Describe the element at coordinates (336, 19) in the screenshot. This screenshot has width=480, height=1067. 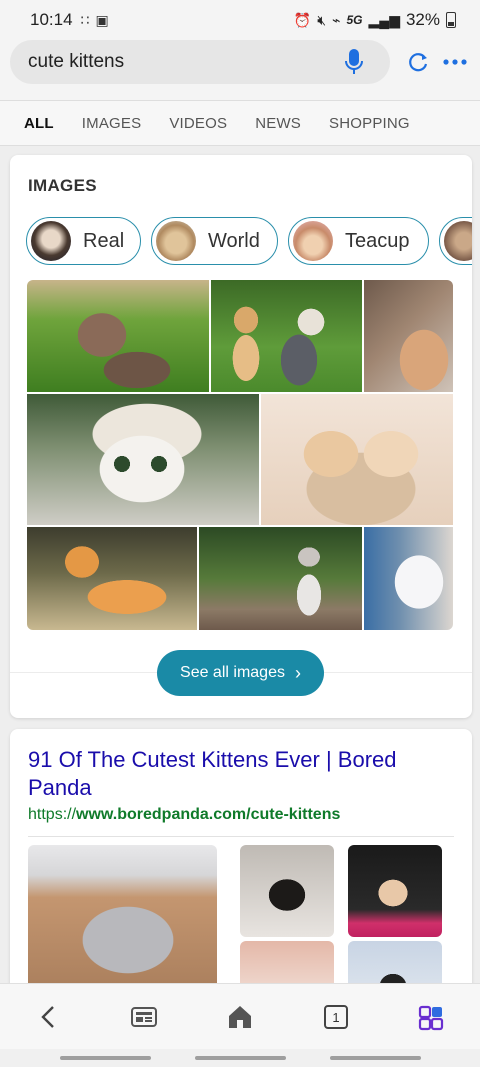
I see `wifi-icon: ⌁` at that location.